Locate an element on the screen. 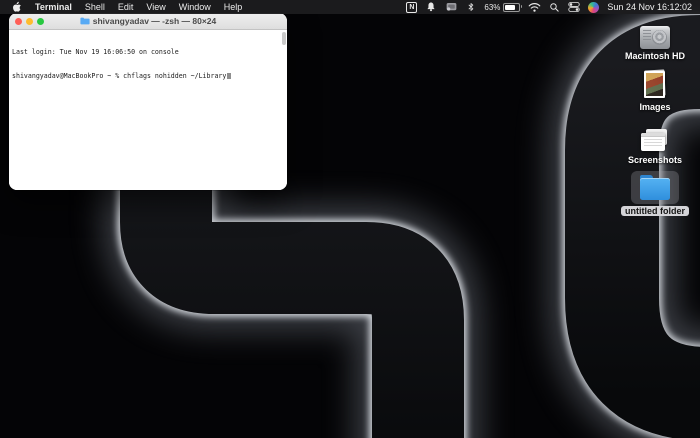  display-status-icon is located at coordinates (451, 7).